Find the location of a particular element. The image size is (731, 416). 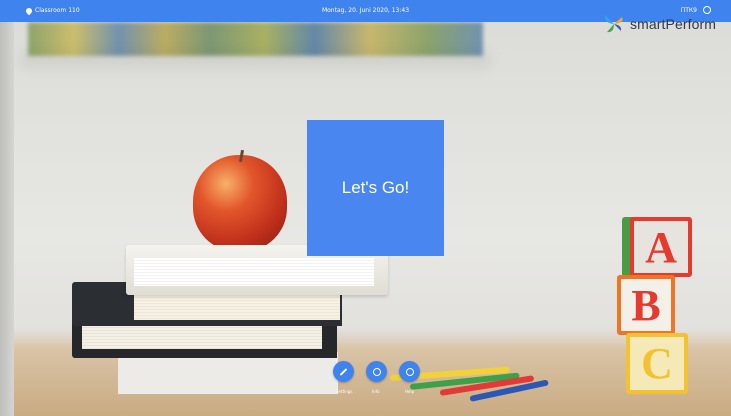

info-button-label: Info is located at coordinates (376, 391).